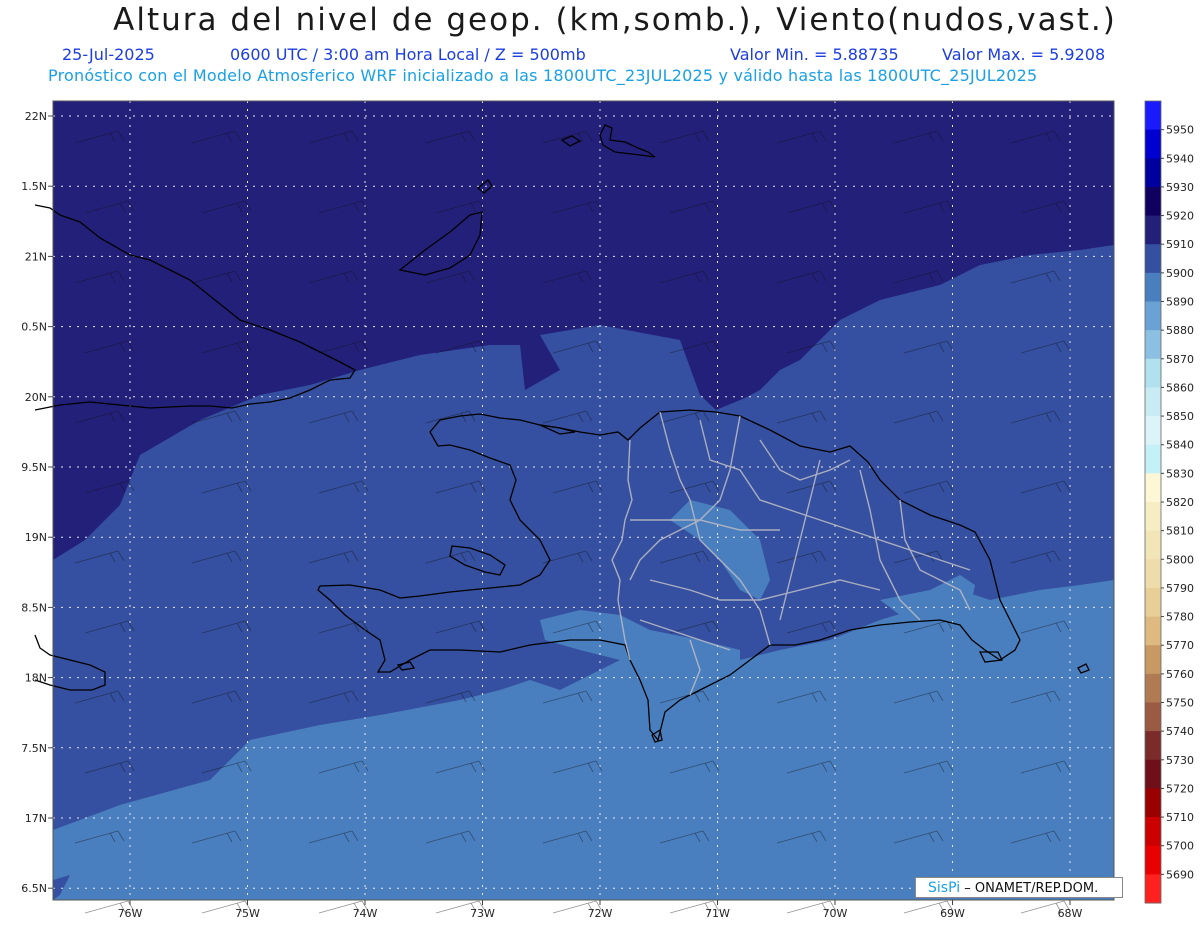 This screenshot has width=1200, height=927. What do you see at coordinates (34, 467) in the screenshot?
I see `lat-label: 9.5N` at bounding box center [34, 467].